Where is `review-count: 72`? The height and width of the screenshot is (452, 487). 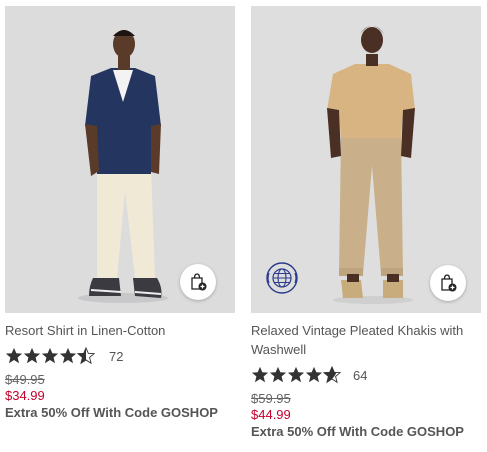
review-count: 72 is located at coordinates (116, 356).